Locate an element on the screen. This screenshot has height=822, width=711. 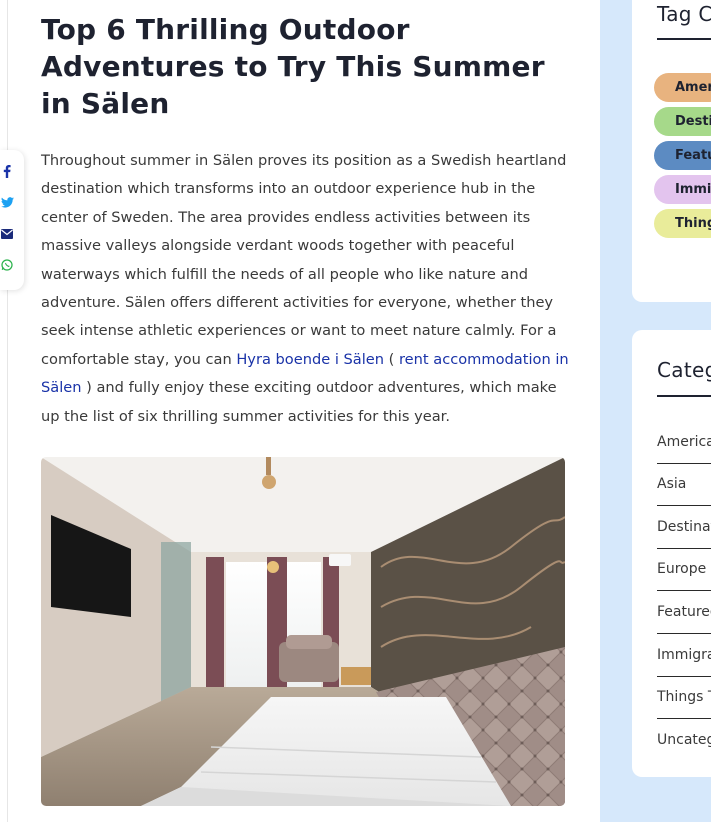
category-item-0: America is located at coordinates (684, 442).